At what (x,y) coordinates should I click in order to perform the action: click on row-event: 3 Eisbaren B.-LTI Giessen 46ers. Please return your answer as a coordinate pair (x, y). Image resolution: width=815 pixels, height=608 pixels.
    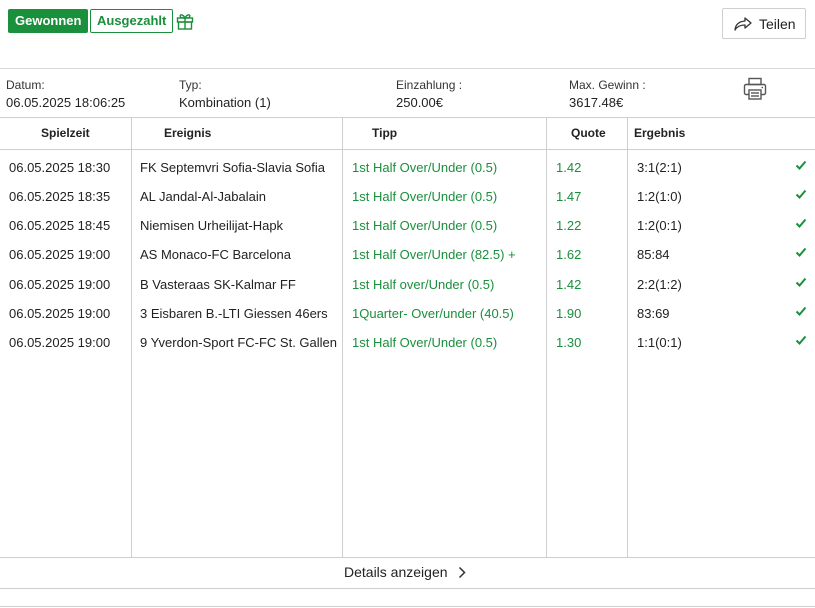
    Looking at the image, I should click on (234, 313).